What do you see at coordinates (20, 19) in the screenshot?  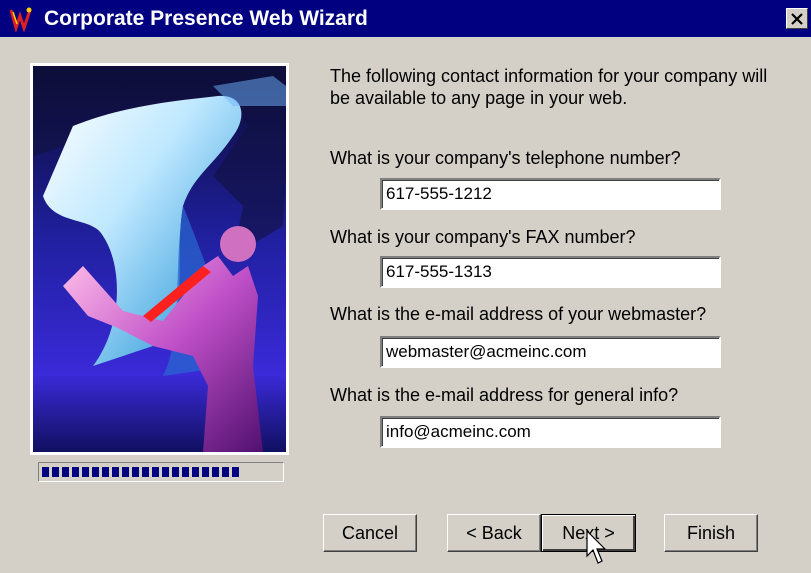 I see `wizard-app-icon` at bounding box center [20, 19].